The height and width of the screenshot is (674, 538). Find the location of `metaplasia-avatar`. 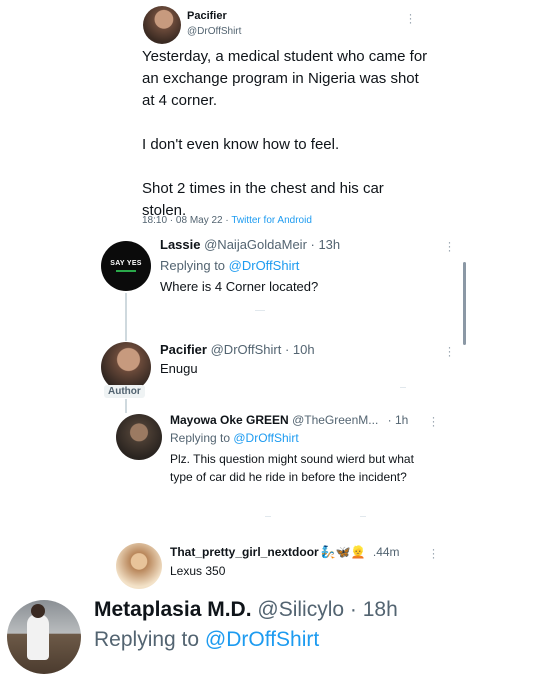

metaplasia-avatar is located at coordinates (44, 637).